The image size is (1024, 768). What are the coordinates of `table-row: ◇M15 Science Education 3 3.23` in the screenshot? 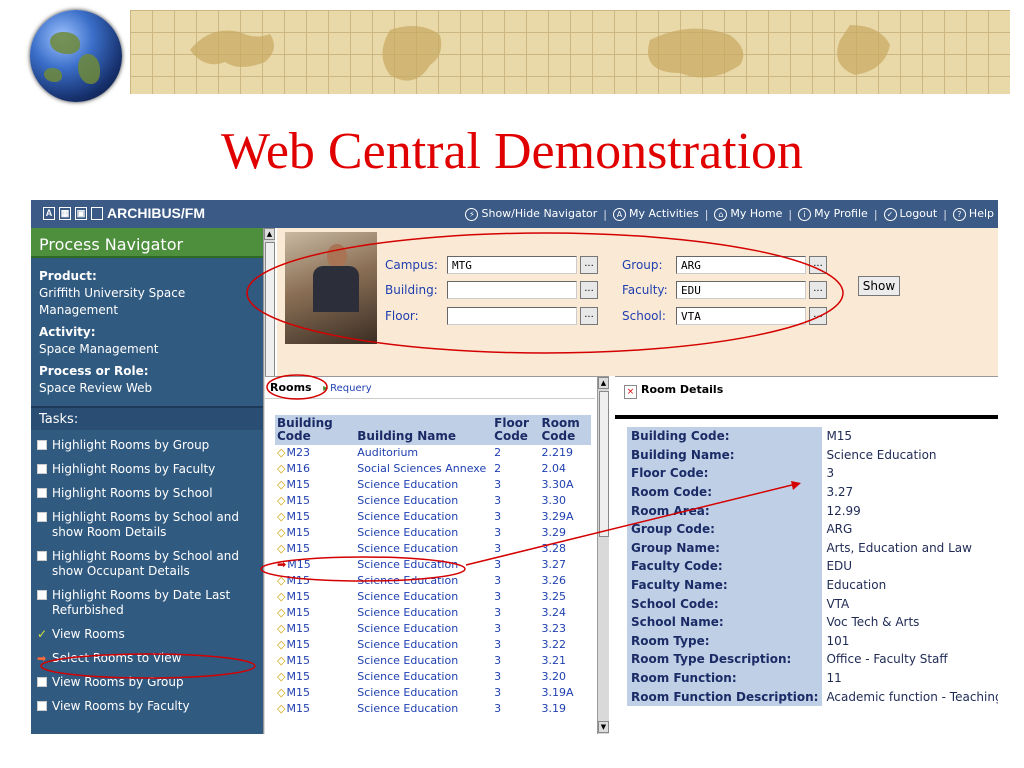 It's located at (433, 629).